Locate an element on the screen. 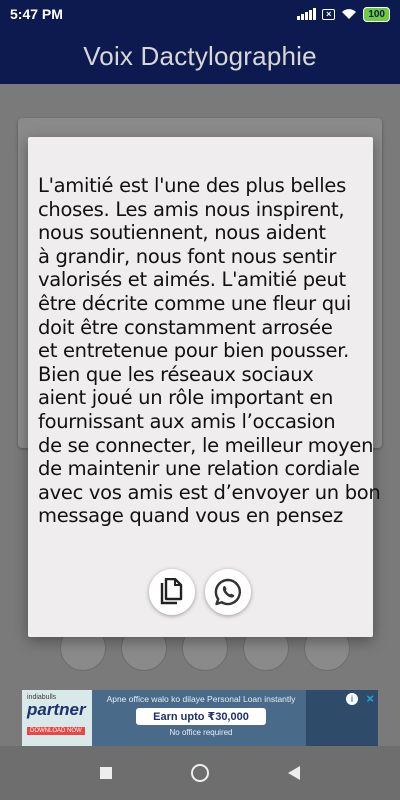  status-icons: × 100 is located at coordinates (343, 14).